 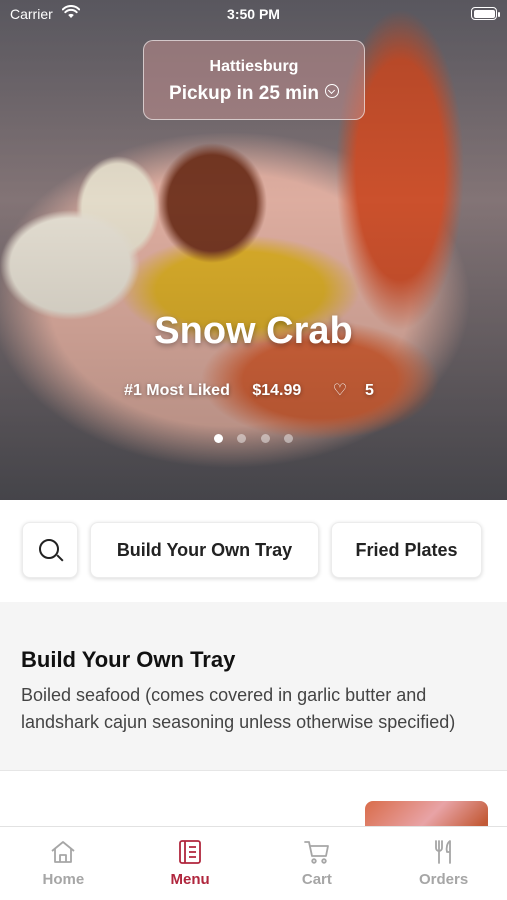 I want to click on featured-price: $14.99, so click(x=277, y=390).